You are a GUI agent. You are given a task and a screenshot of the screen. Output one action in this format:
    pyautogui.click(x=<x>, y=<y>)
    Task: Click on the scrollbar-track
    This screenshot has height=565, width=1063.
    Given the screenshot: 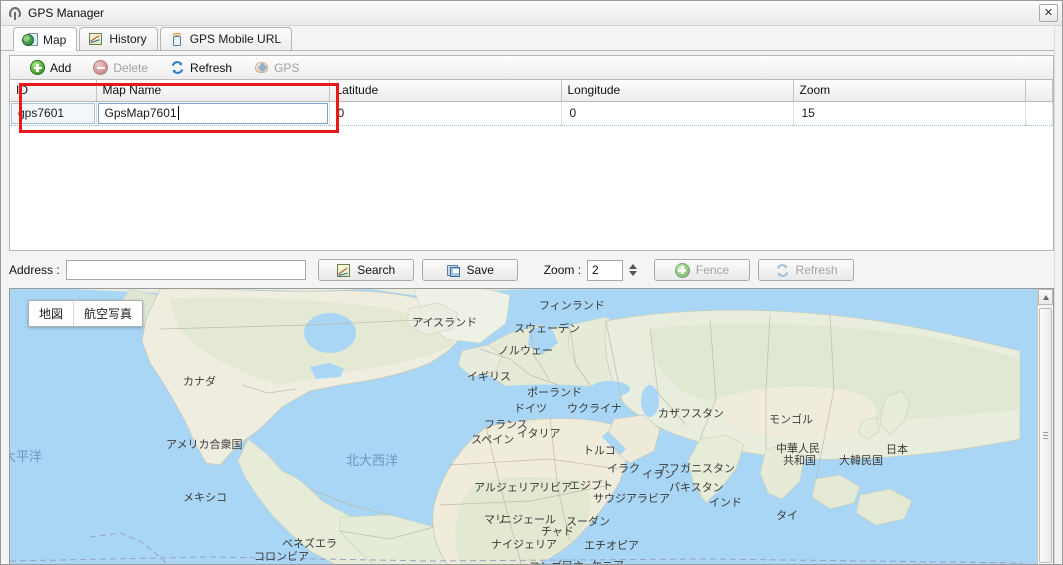 What is the action you would take?
    pyautogui.click(x=1045, y=435)
    